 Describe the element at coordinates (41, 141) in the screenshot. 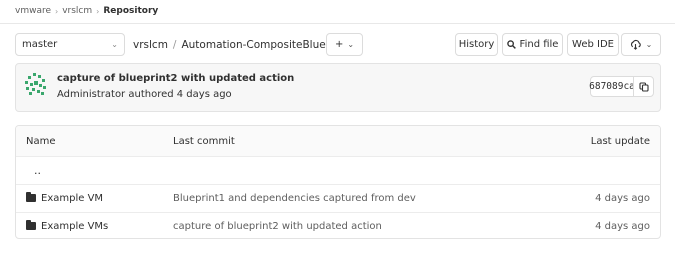

I see `column-header-name: Name` at that location.